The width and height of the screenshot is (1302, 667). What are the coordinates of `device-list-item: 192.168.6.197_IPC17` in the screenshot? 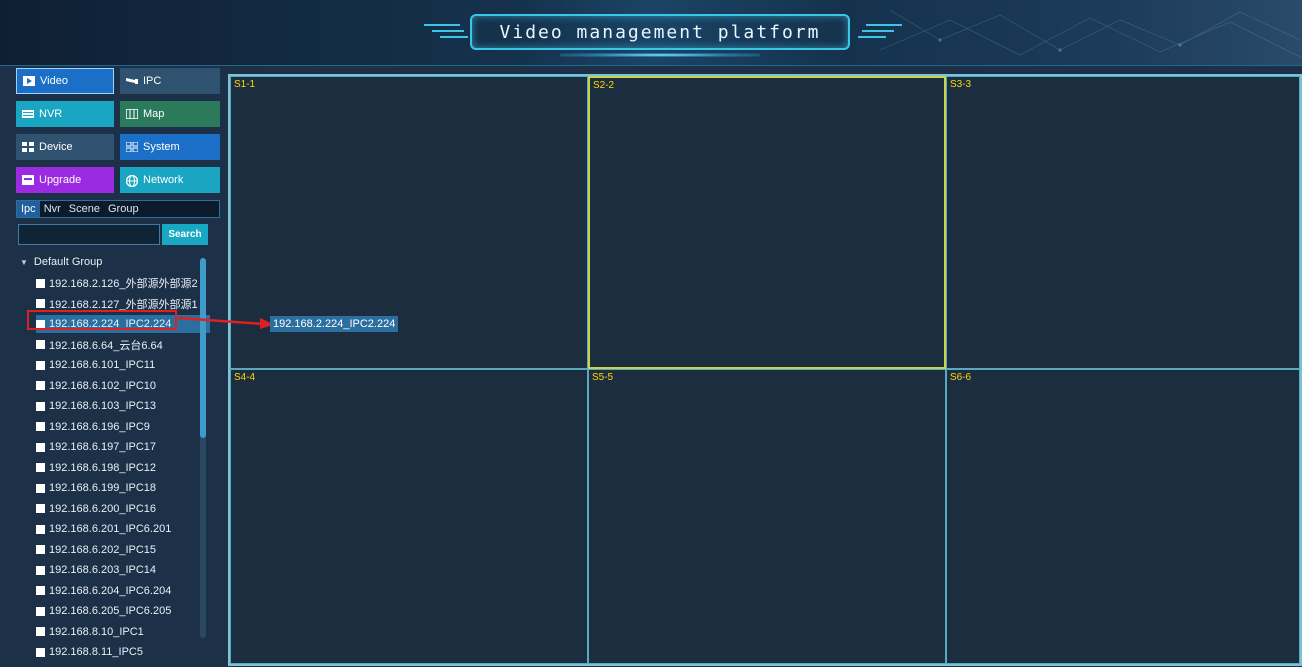 It's located at (96, 447).